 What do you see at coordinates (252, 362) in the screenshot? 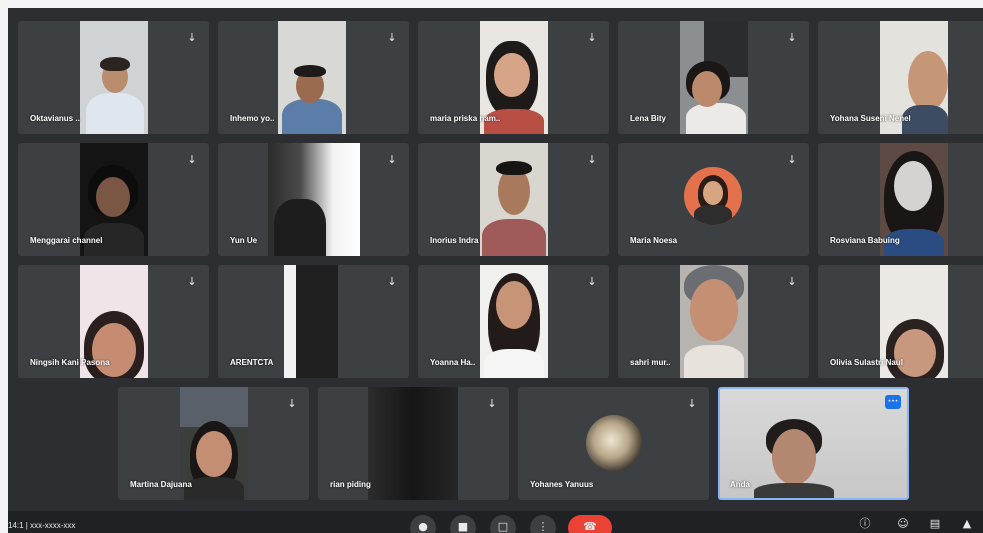
I see `participant-name: ARENTCTA` at bounding box center [252, 362].